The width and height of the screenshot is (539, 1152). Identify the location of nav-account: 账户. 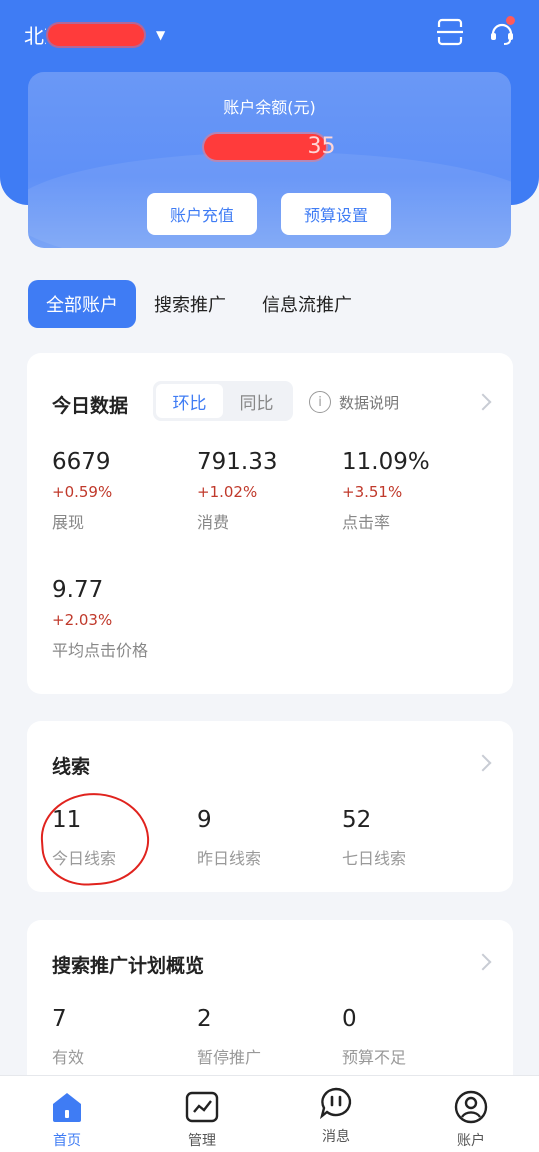
(471, 1120).